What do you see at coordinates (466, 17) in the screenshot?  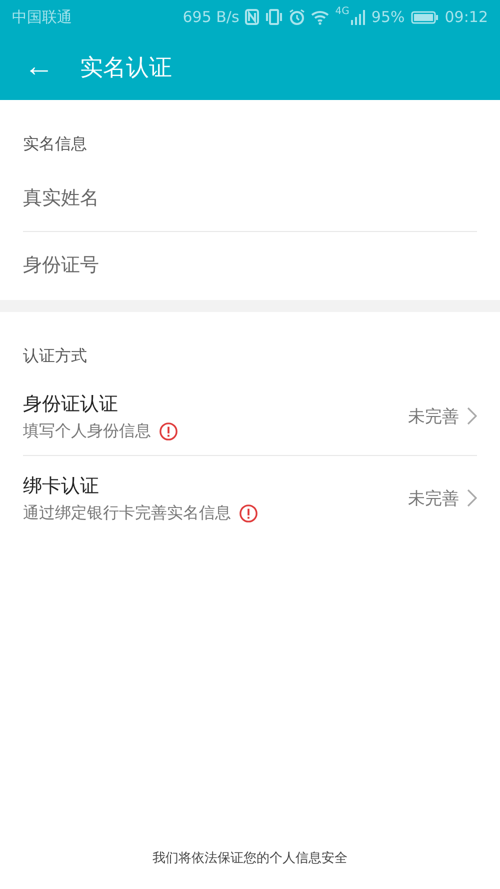 I see `clock-time: 09:12` at bounding box center [466, 17].